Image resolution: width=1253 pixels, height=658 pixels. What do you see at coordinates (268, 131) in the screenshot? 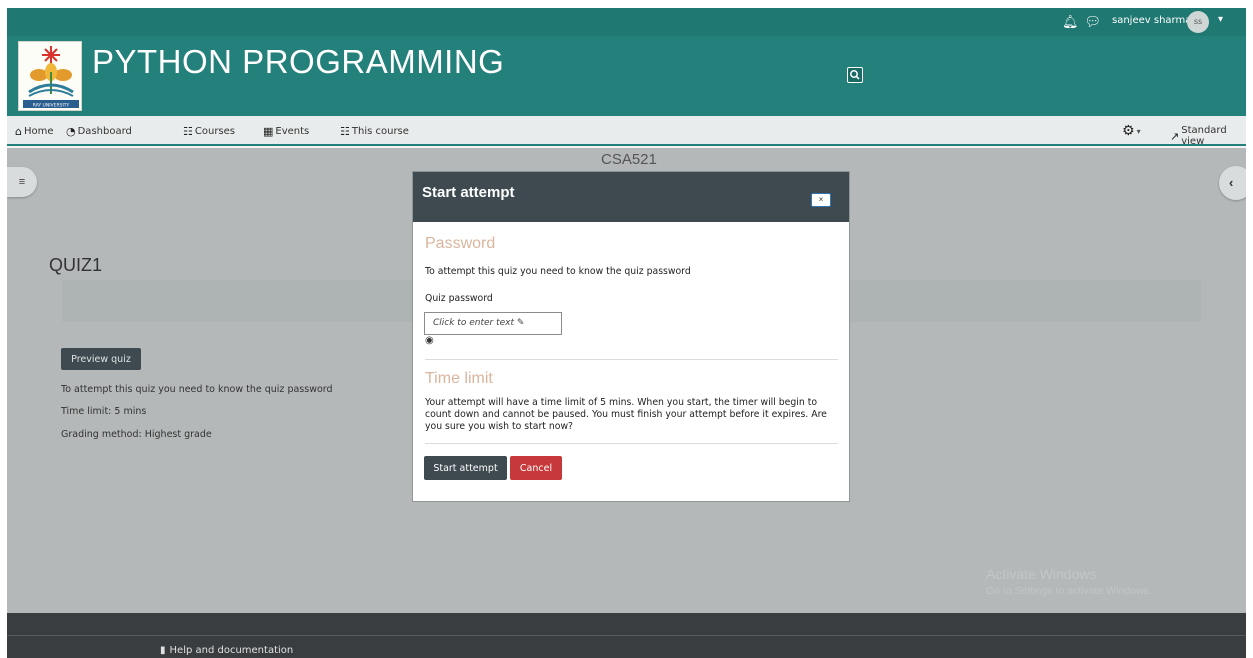
I see `calendar-icon: ▦` at bounding box center [268, 131].